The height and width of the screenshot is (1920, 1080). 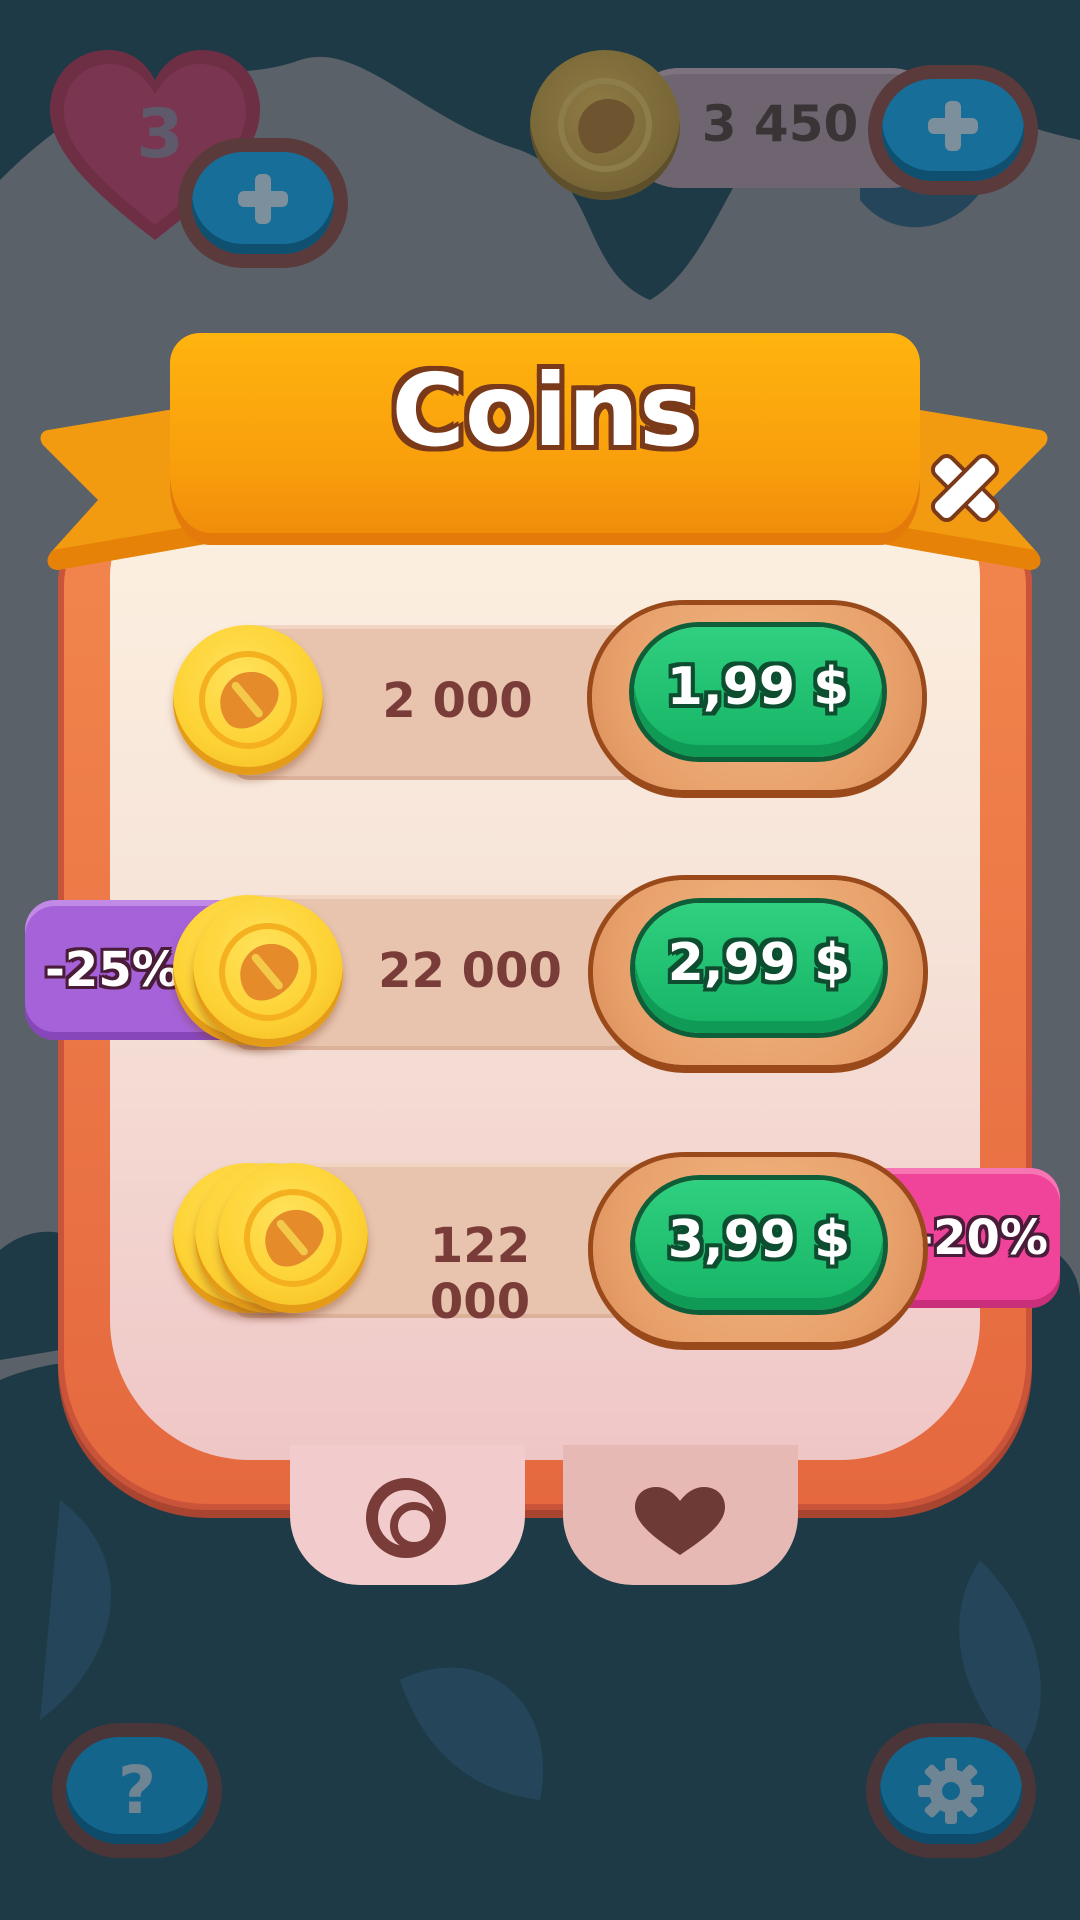 What do you see at coordinates (758, 687) in the screenshot?
I see `buy-price: 1,99 $` at bounding box center [758, 687].